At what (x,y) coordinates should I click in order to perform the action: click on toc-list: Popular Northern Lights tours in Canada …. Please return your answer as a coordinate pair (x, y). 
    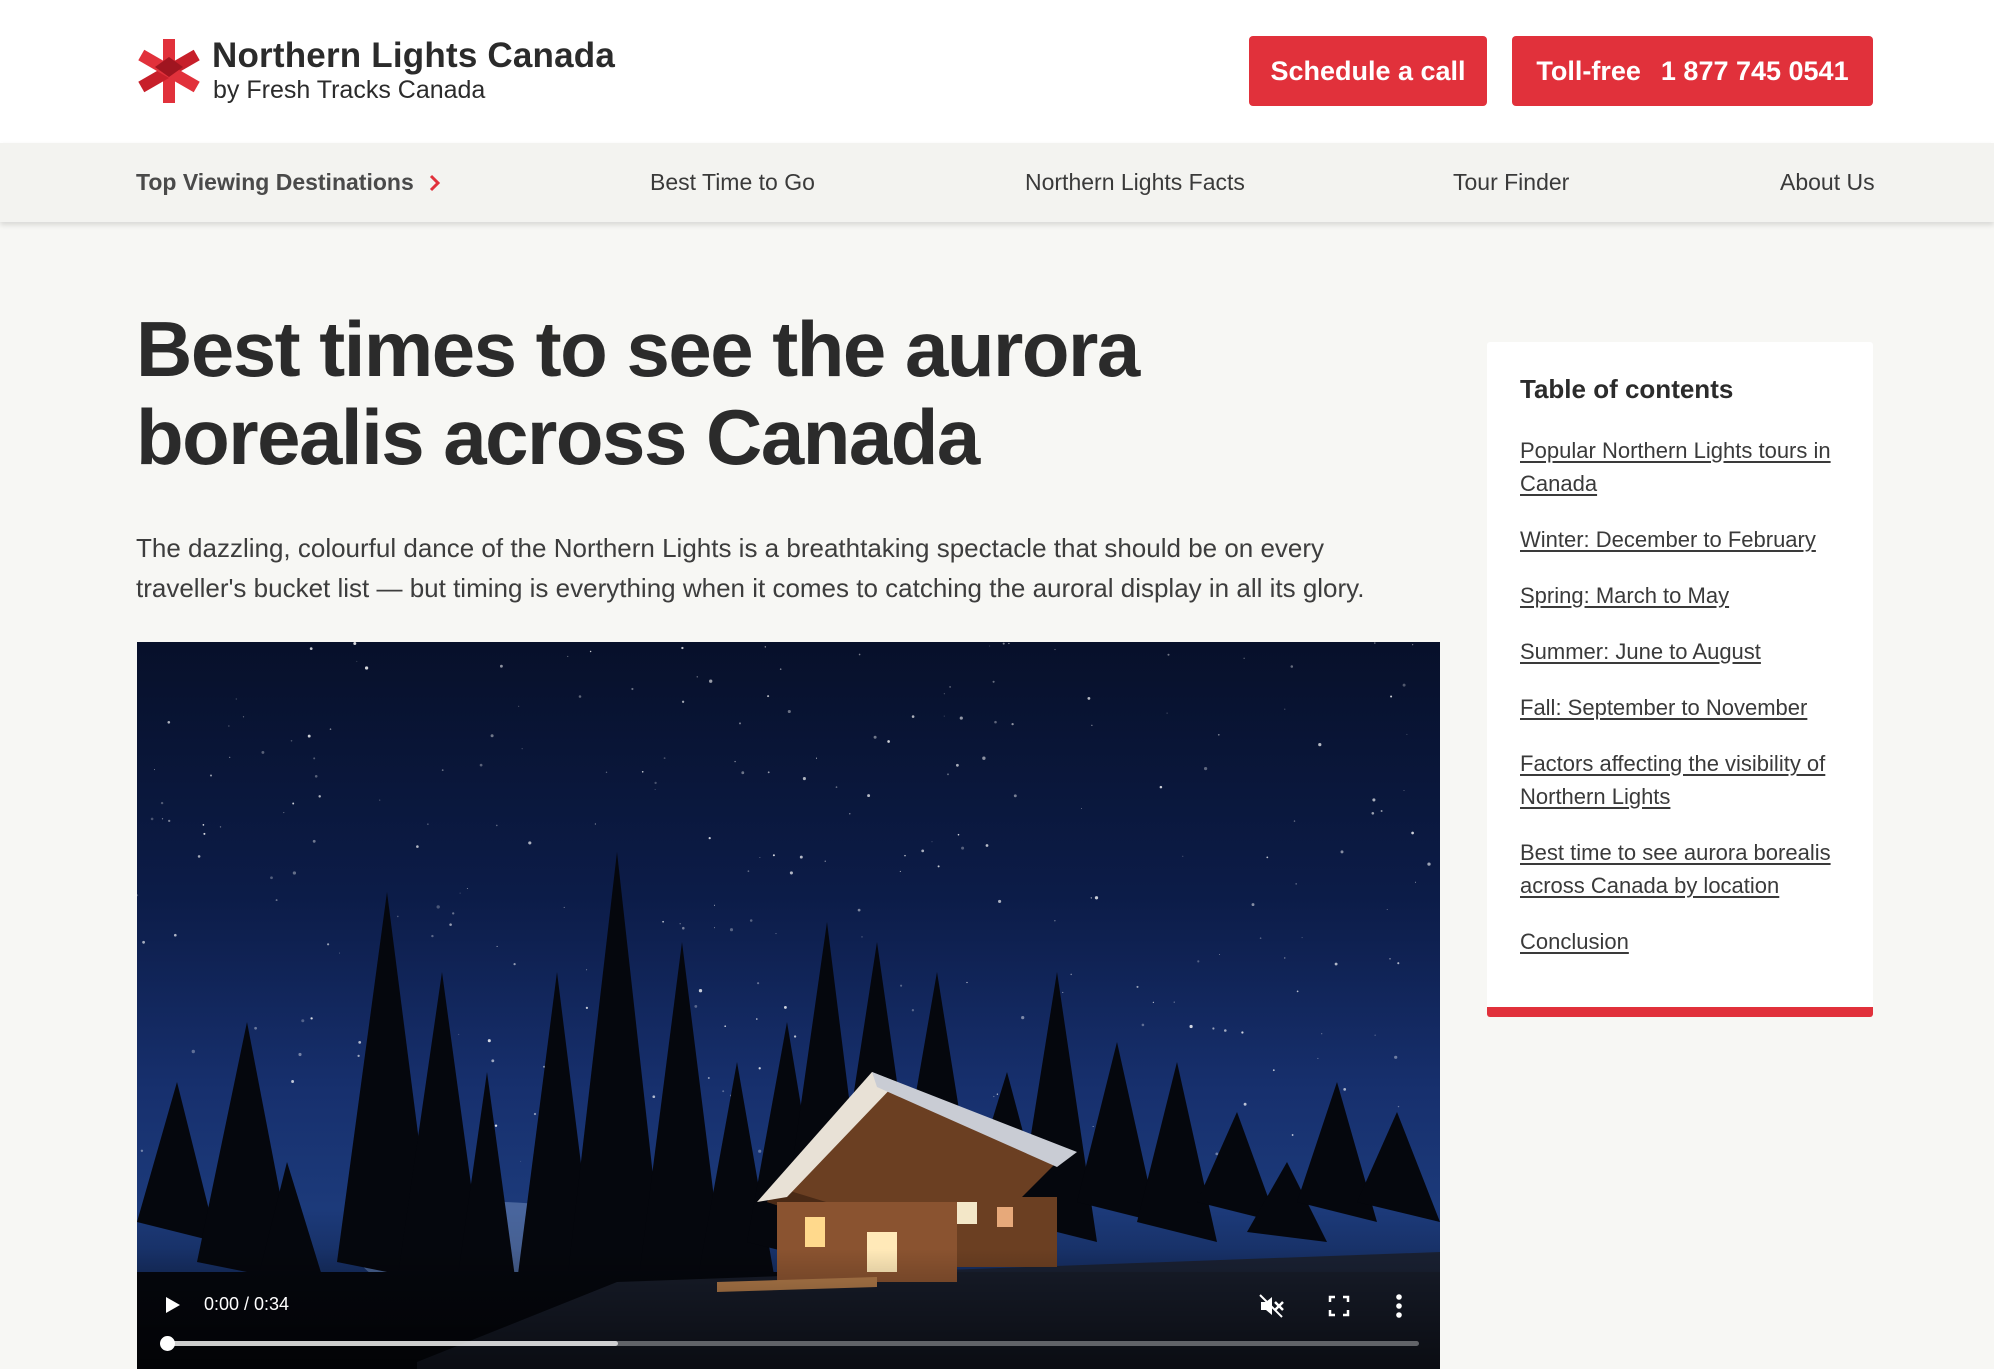
    Looking at the image, I should click on (1685, 707).